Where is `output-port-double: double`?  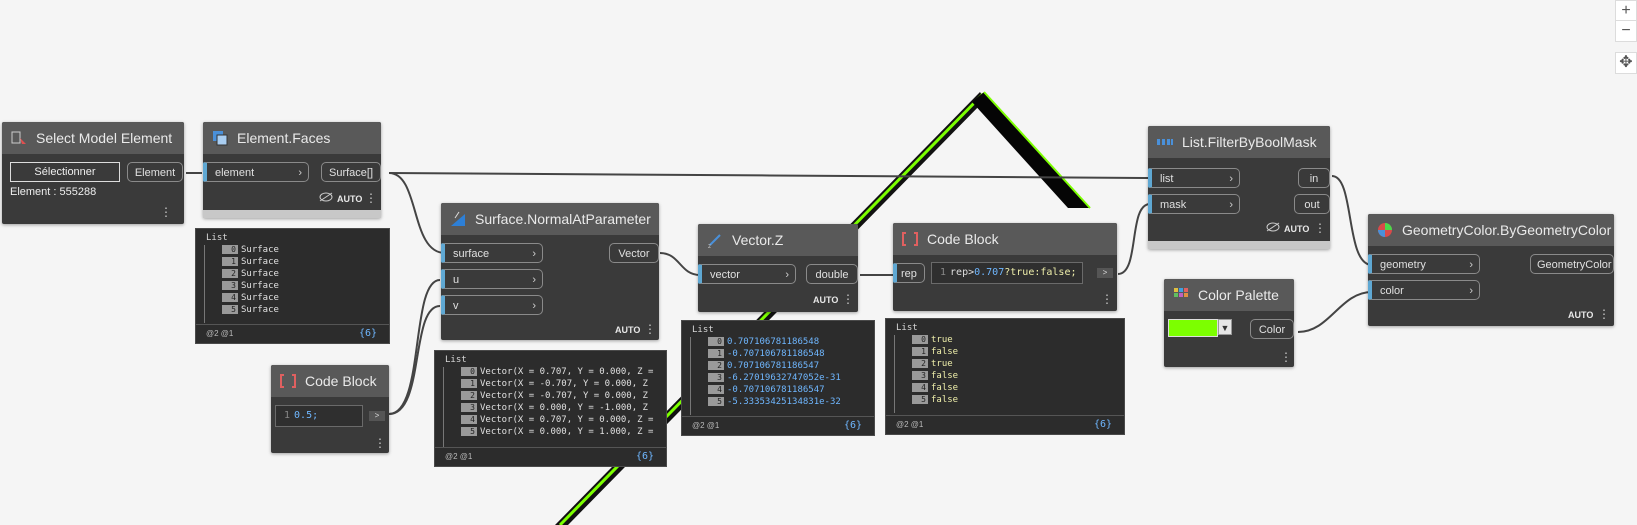
output-port-double: double is located at coordinates (832, 274).